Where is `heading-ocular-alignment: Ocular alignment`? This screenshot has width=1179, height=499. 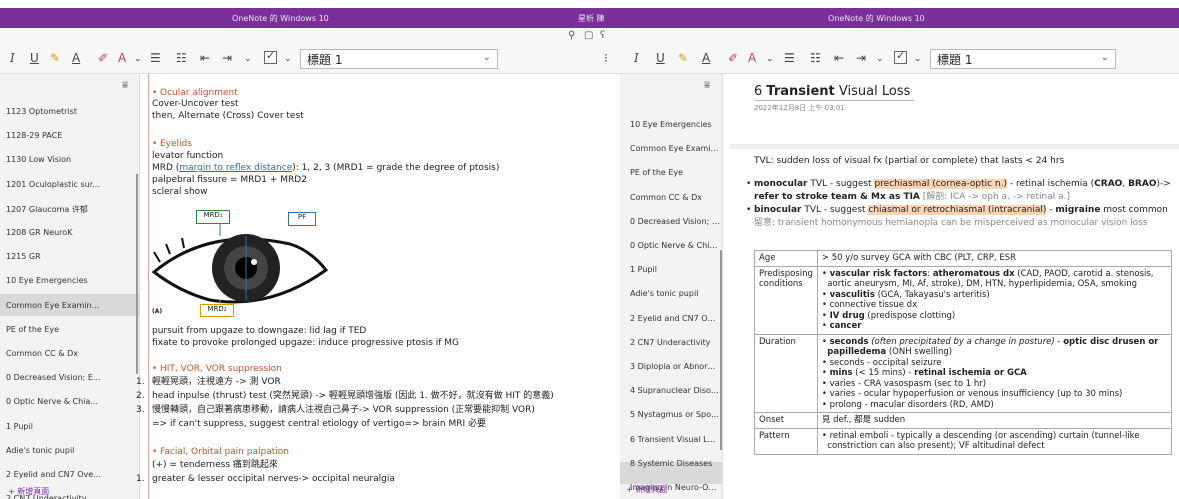 heading-ocular-alignment: Ocular alignment is located at coordinates (195, 93).